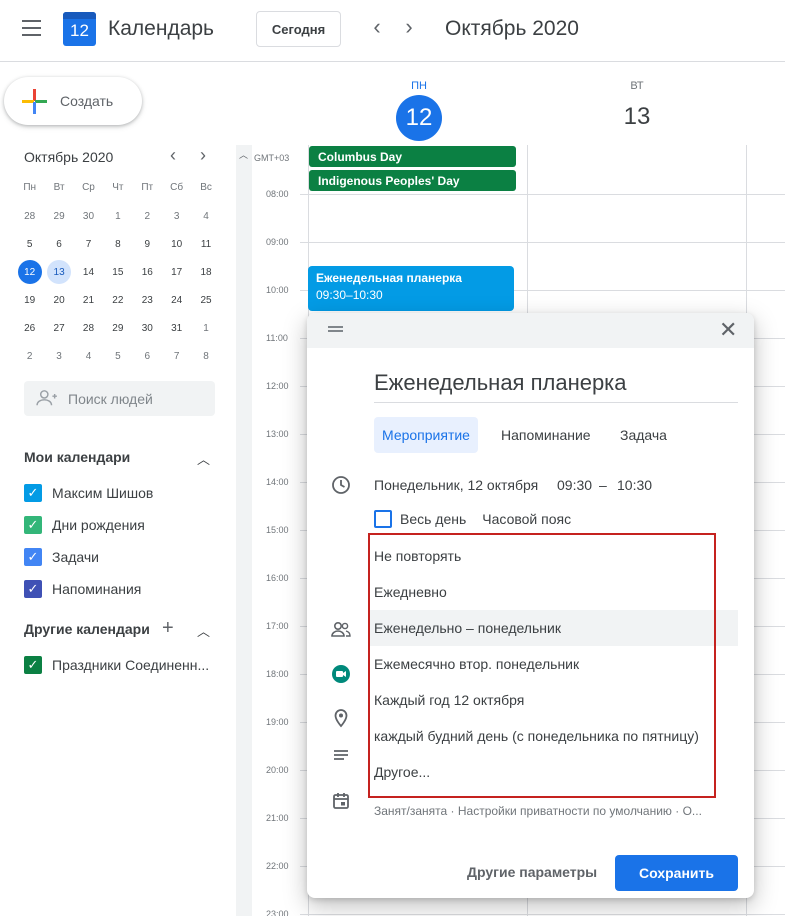 This screenshot has width=785, height=916. What do you see at coordinates (84, 525) in the screenshot?
I see `calendar-list-item: ✓ Дни рождения` at bounding box center [84, 525].